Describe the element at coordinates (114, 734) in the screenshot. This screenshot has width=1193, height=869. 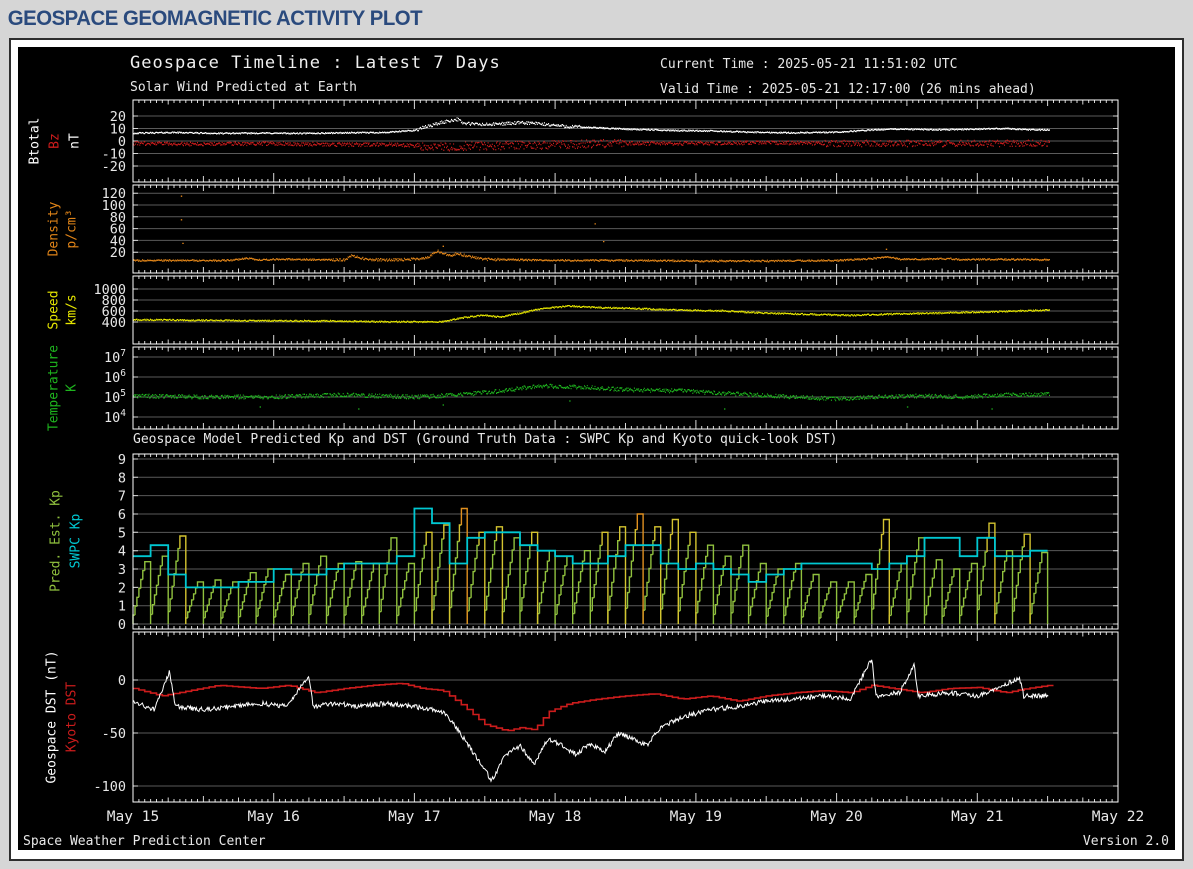
I see `svg-text: -50` at that location.